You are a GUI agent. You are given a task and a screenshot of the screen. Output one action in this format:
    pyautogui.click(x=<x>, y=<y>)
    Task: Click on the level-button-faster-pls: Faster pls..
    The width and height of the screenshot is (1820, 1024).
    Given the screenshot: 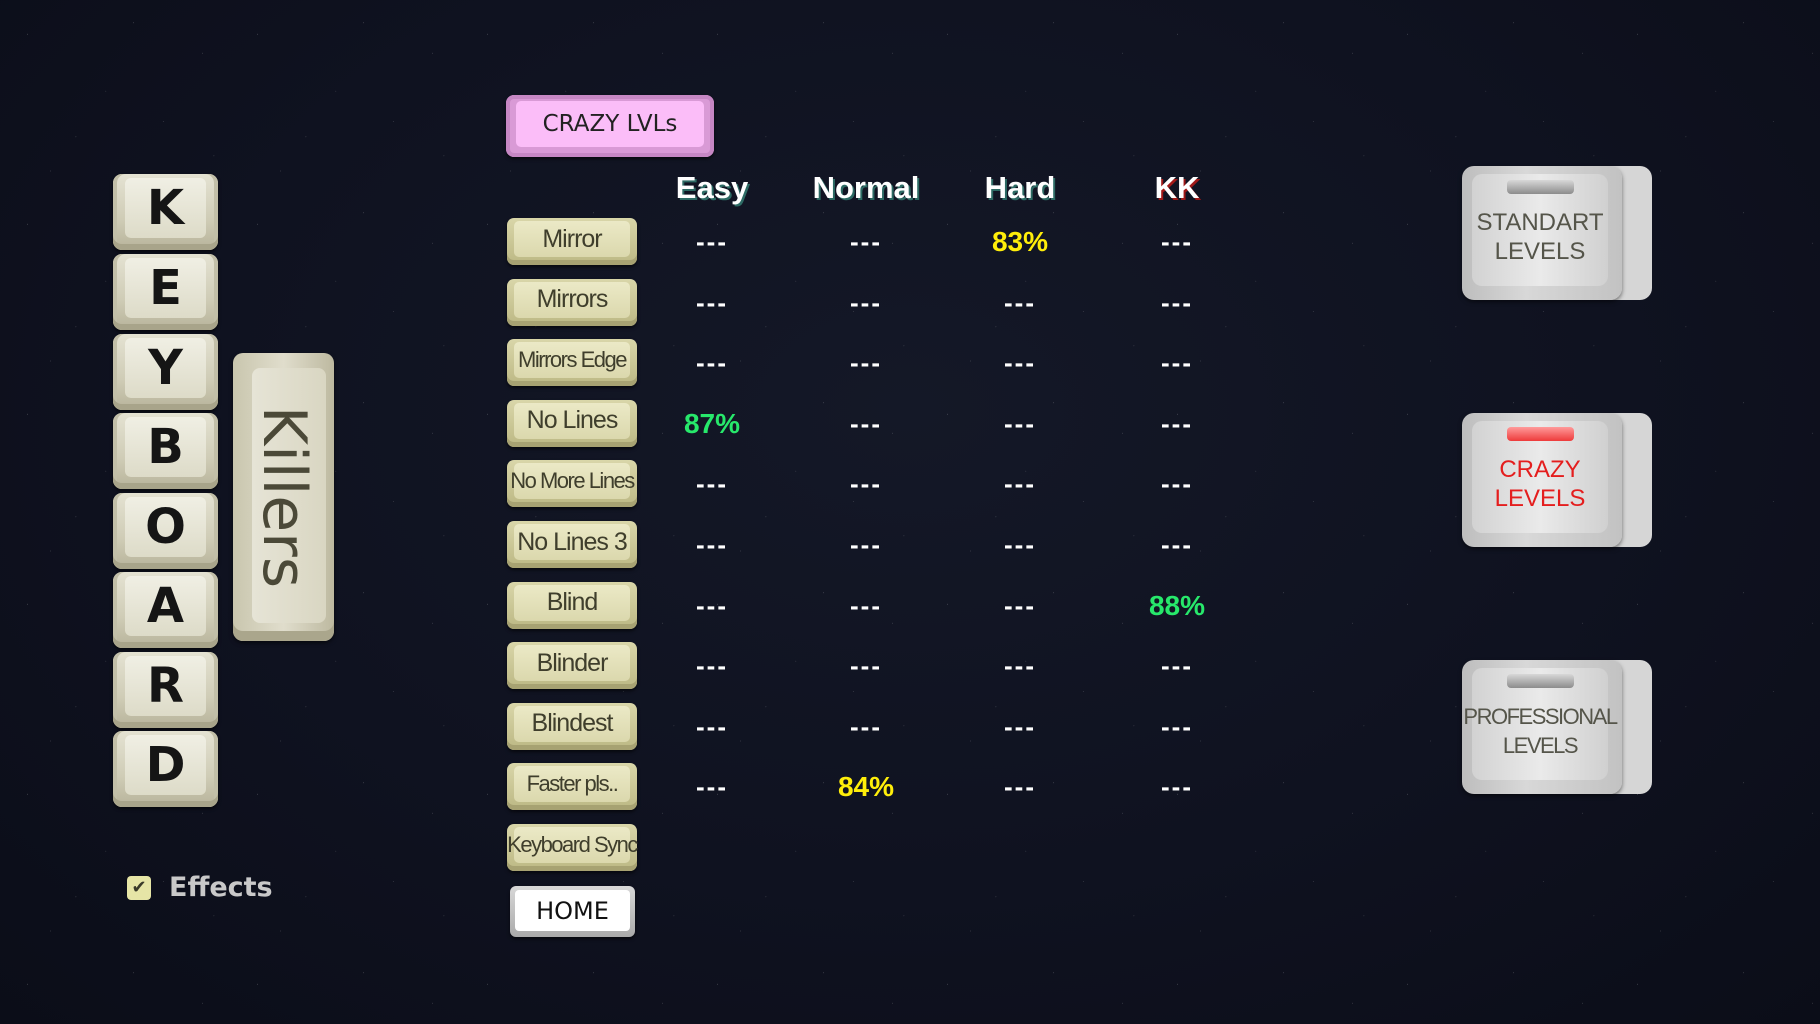 What is the action you would take?
    pyautogui.click(x=572, y=787)
    